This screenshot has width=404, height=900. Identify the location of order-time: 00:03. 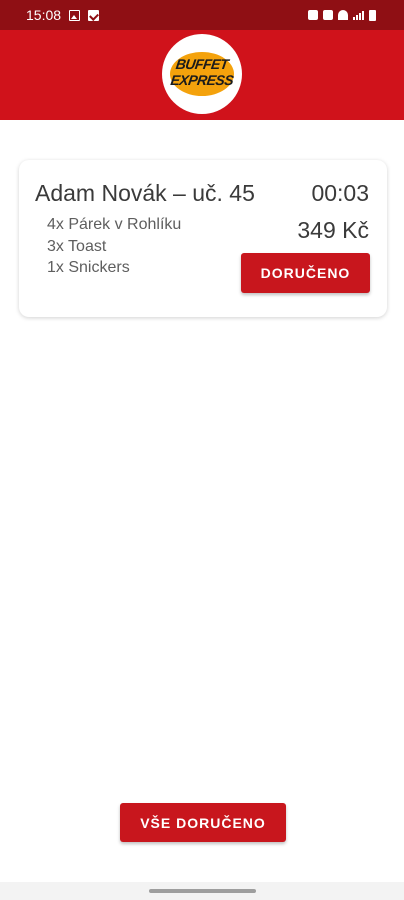
(340, 193).